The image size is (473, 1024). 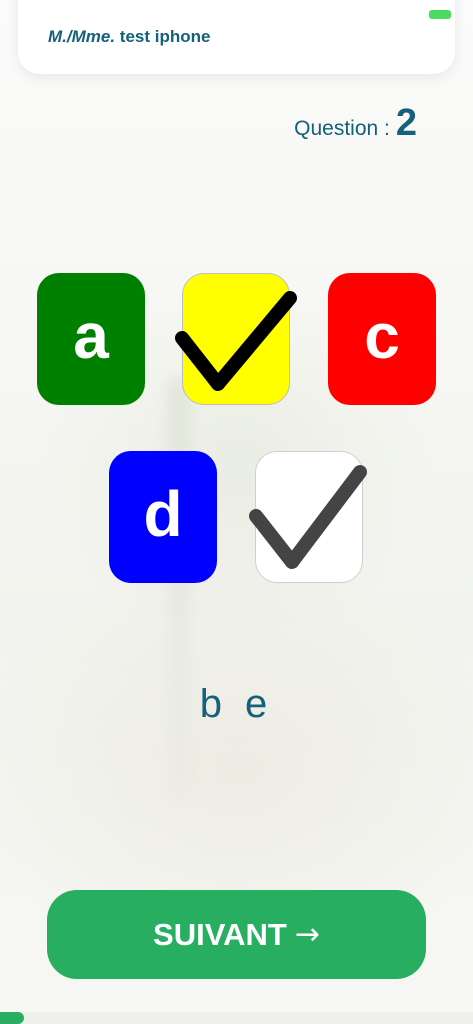 I want to click on progress-fill, so click(x=12, y=1018).